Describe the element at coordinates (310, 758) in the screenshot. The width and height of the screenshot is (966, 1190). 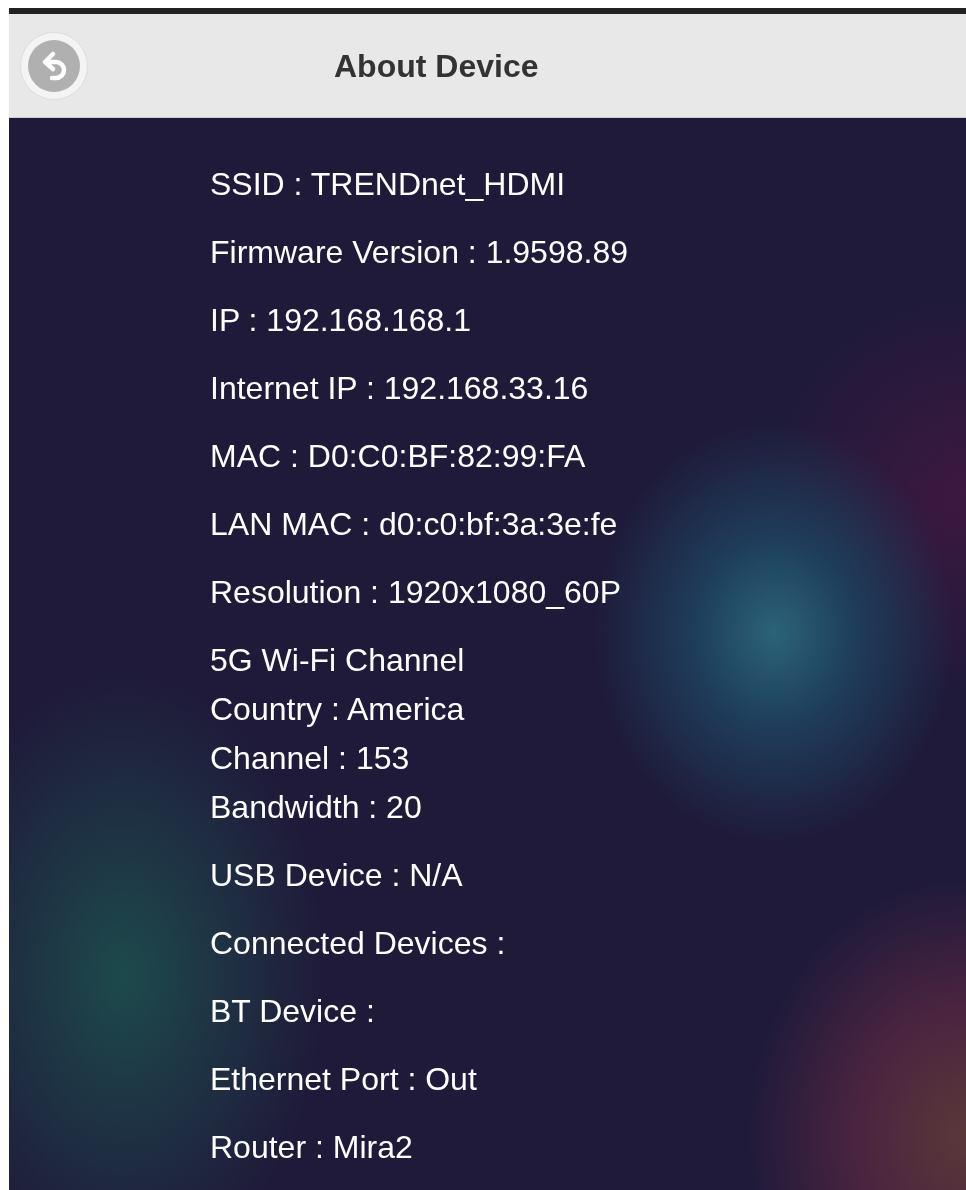
I see `info-line: Channel : 153` at that location.